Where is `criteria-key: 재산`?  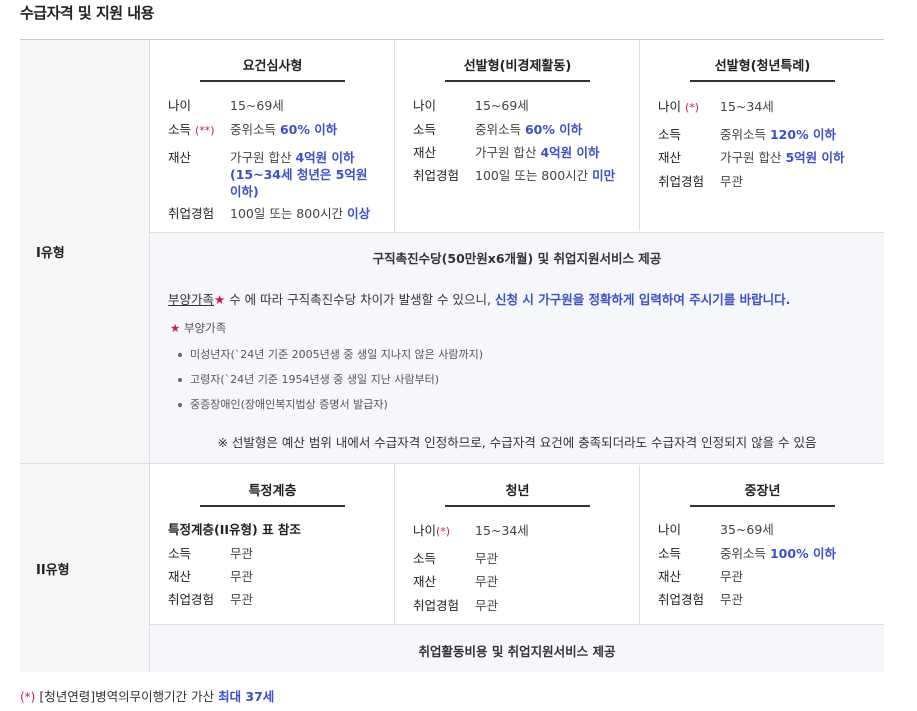
criteria-key: 재산 is located at coordinates (670, 157).